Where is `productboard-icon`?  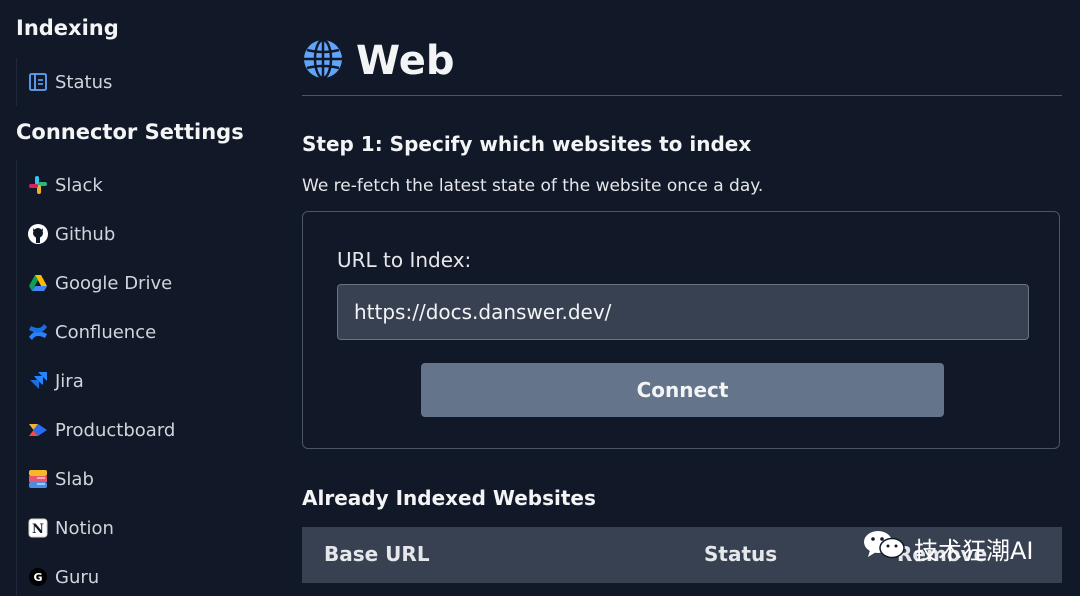 productboard-icon is located at coordinates (38, 430).